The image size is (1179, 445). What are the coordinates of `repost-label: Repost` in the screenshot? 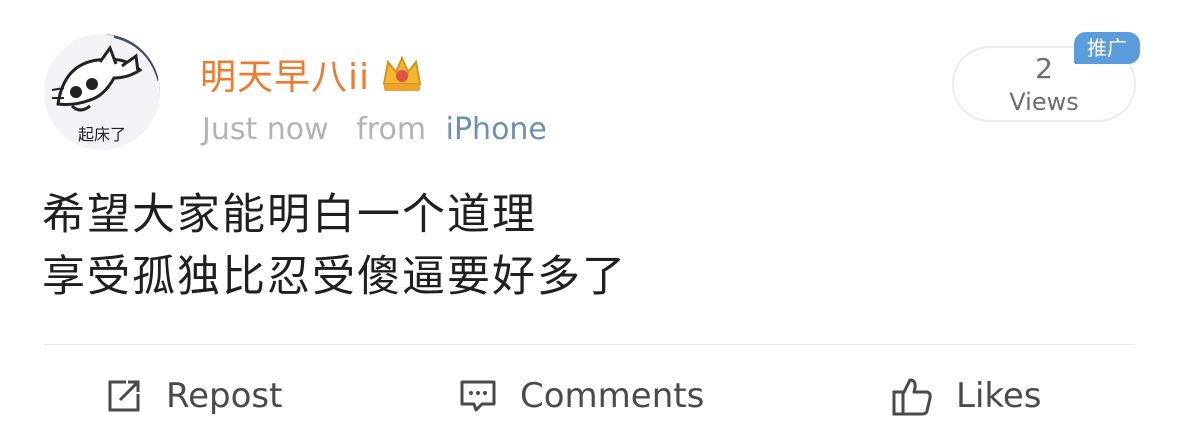 It's located at (224, 396).